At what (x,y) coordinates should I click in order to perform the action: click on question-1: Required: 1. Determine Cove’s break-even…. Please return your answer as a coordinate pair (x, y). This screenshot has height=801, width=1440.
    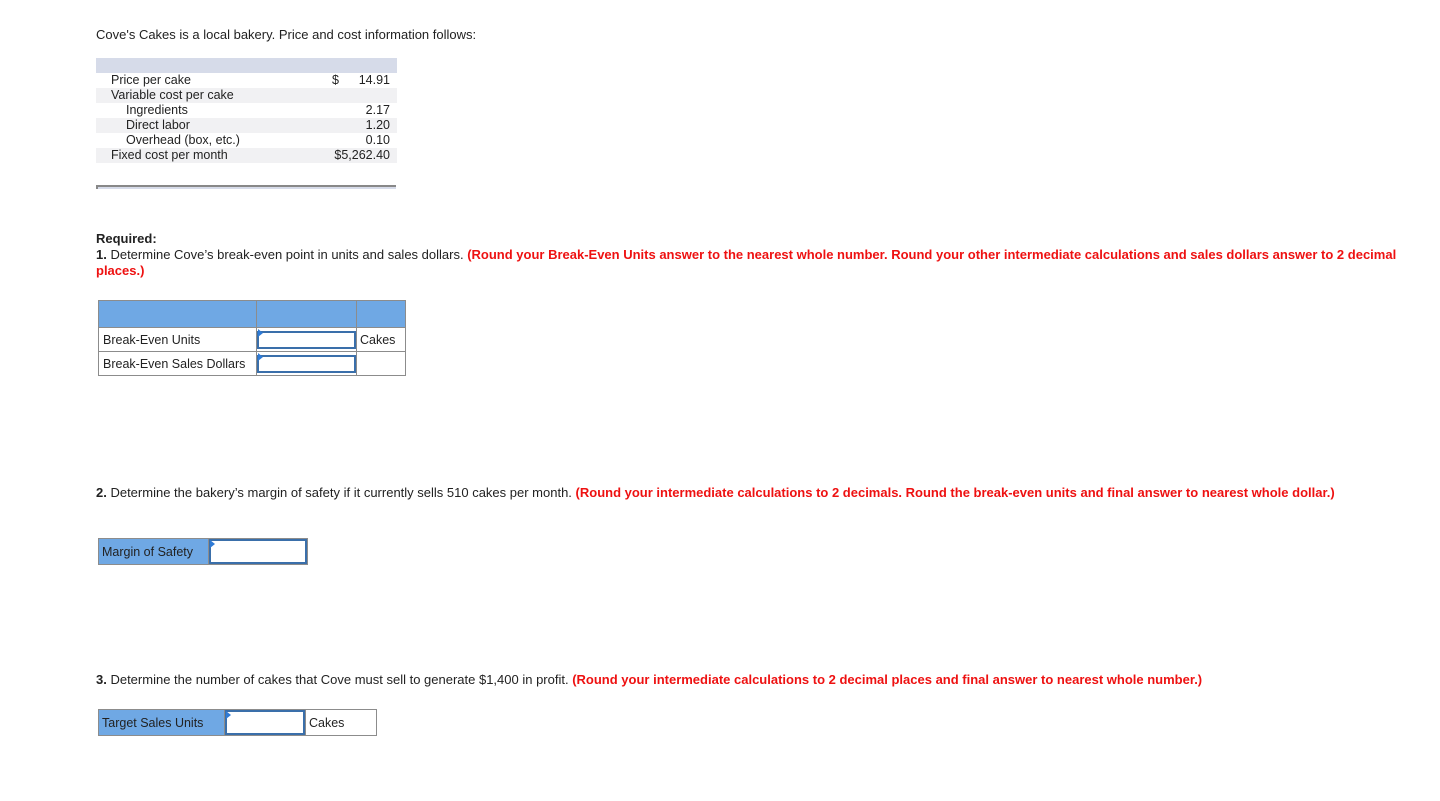
    Looking at the image, I should click on (761, 255).